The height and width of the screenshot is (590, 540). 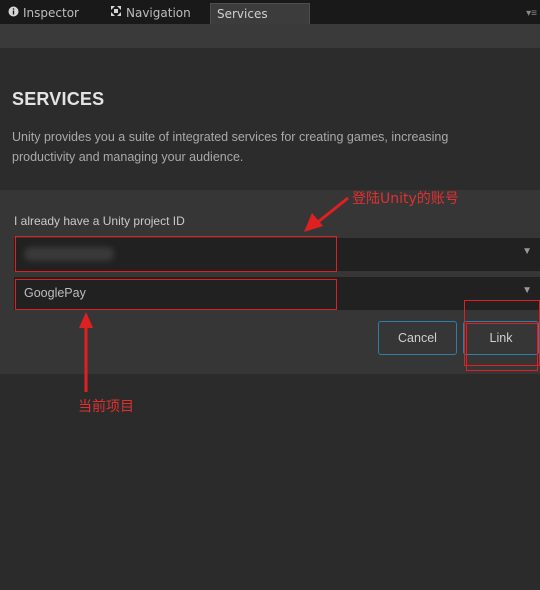 What do you see at coordinates (51, 13) in the screenshot?
I see `tab-inspector-label: Inspector` at bounding box center [51, 13].